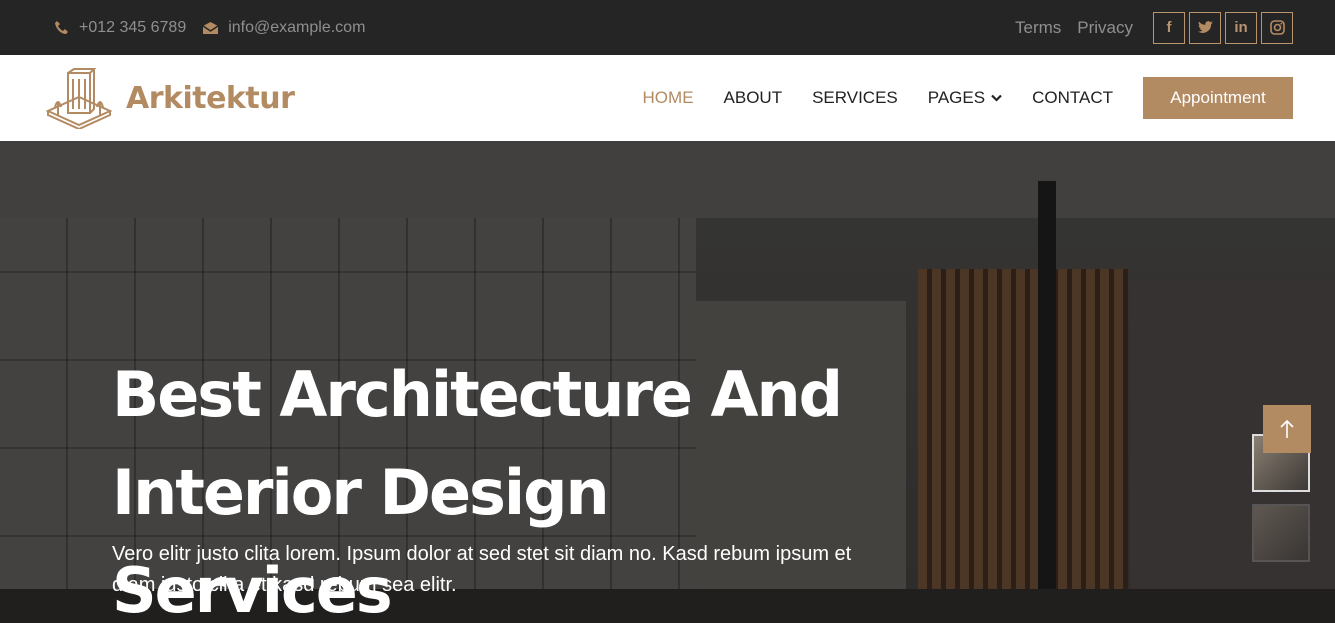  Describe the element at coordinates (855, 98) in the screenshot. I see `nav-services: SERVICES` at that location.